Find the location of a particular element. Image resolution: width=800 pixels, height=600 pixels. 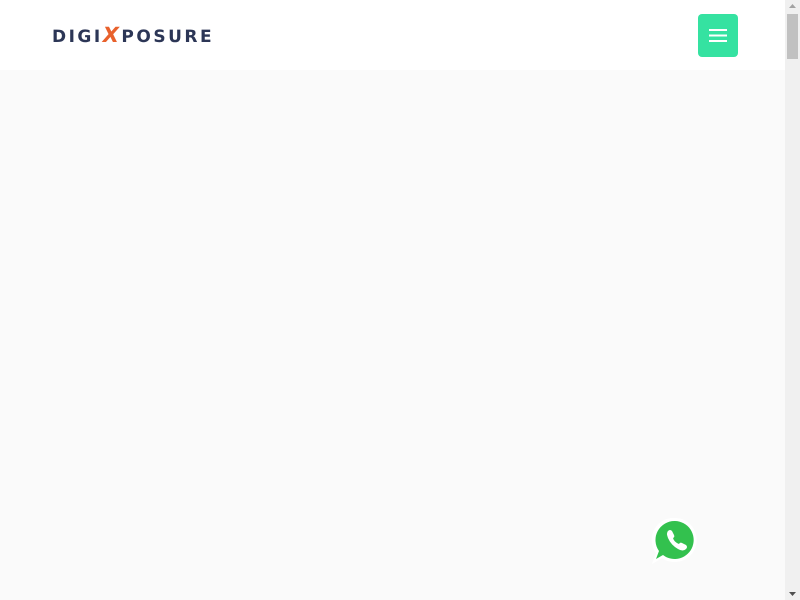

menu-button is located at coordinates (718, 35).